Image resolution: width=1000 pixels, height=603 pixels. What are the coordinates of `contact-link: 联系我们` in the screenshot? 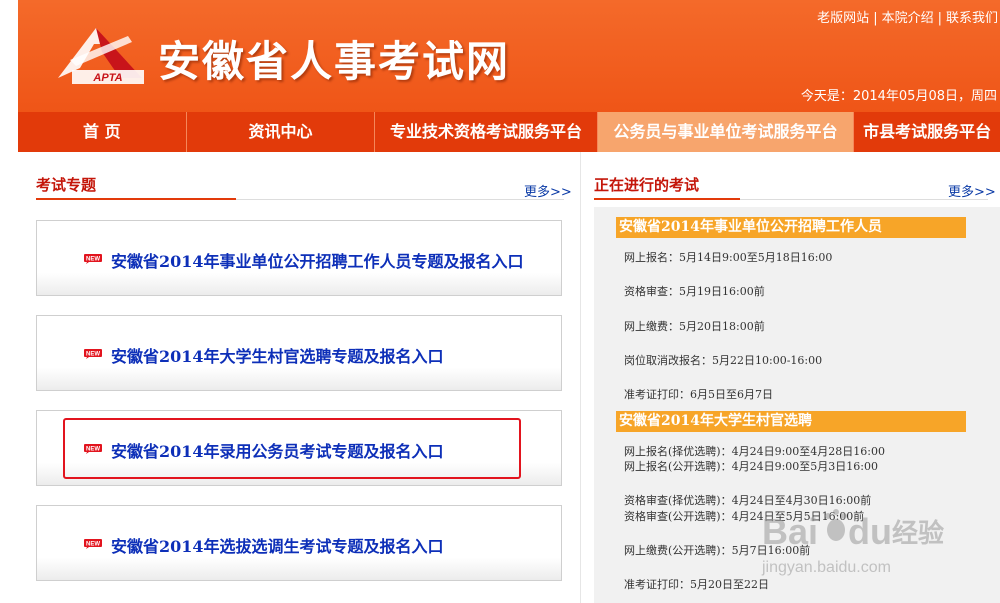 It's located at (972, 18).